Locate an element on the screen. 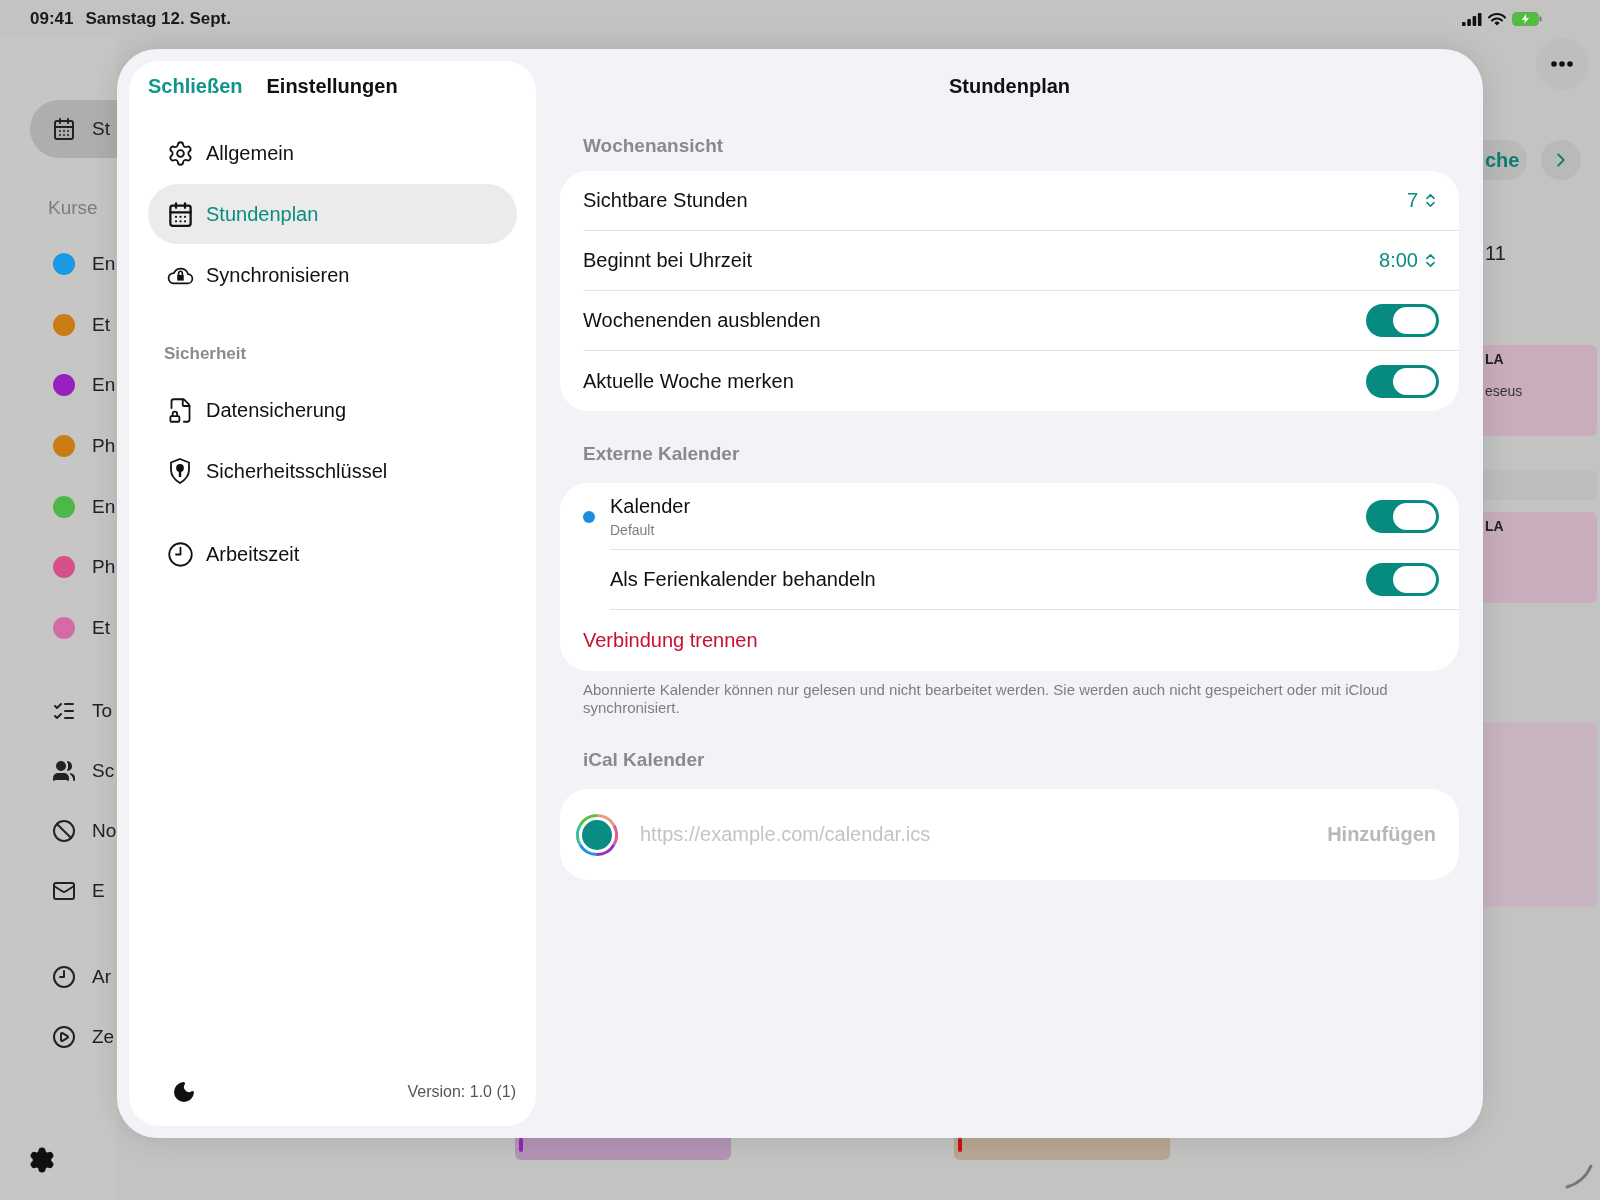 This screenshot has width=1600, height=1200. color-picker-icon is located at coordinates (597, 834).